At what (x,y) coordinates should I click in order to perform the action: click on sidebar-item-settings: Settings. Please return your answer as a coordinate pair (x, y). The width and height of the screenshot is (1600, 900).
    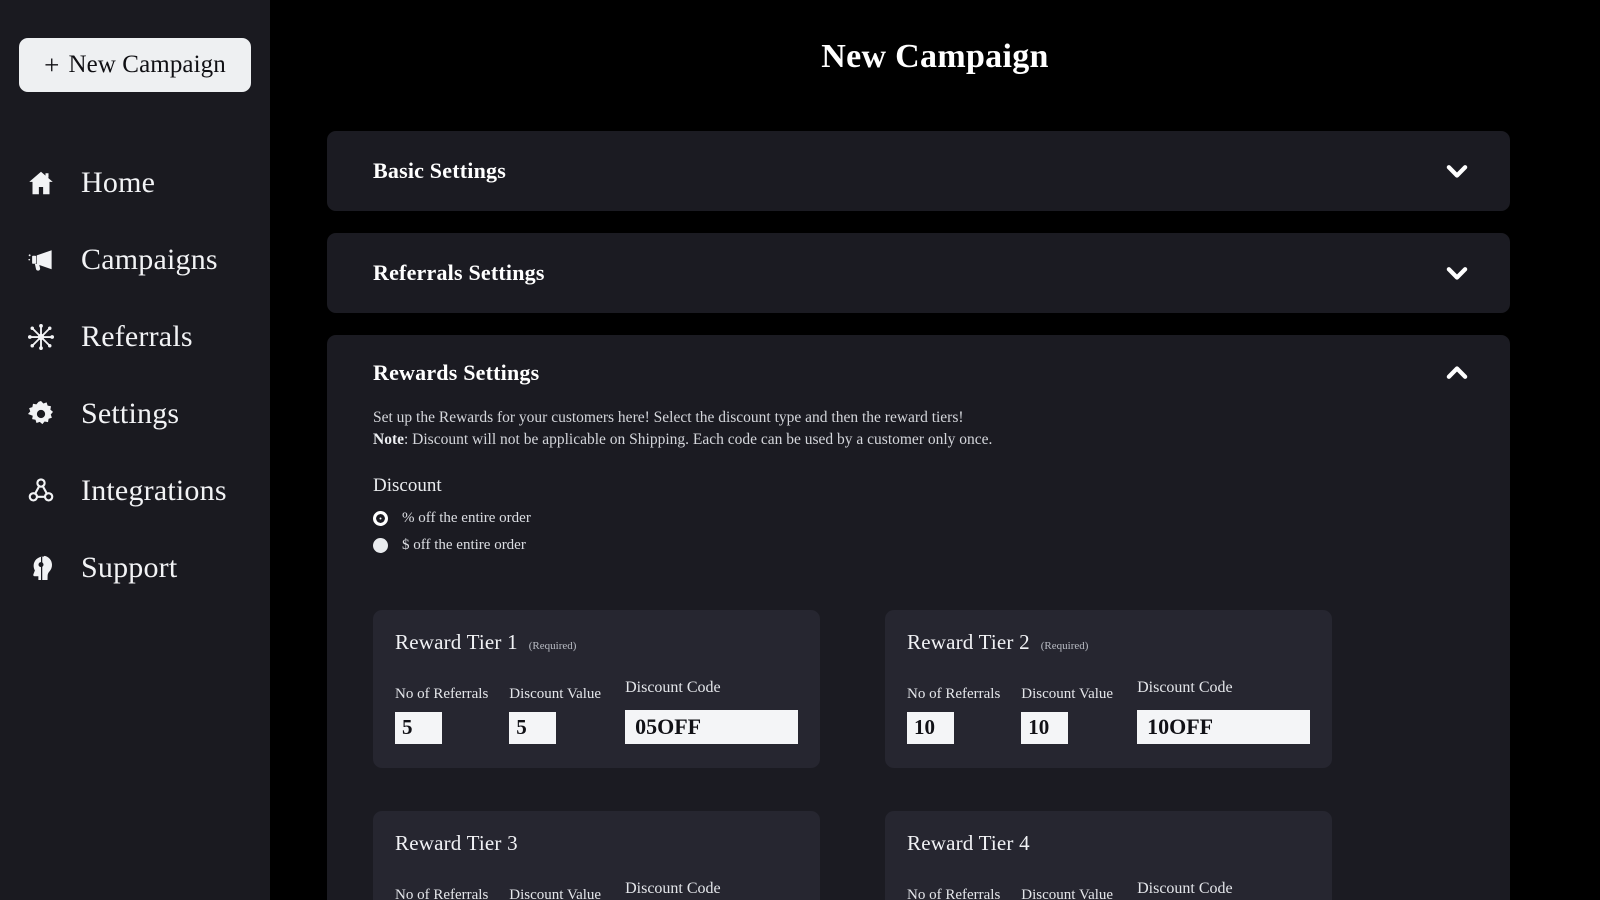
    Looking at the image, I should click on (135, 413).